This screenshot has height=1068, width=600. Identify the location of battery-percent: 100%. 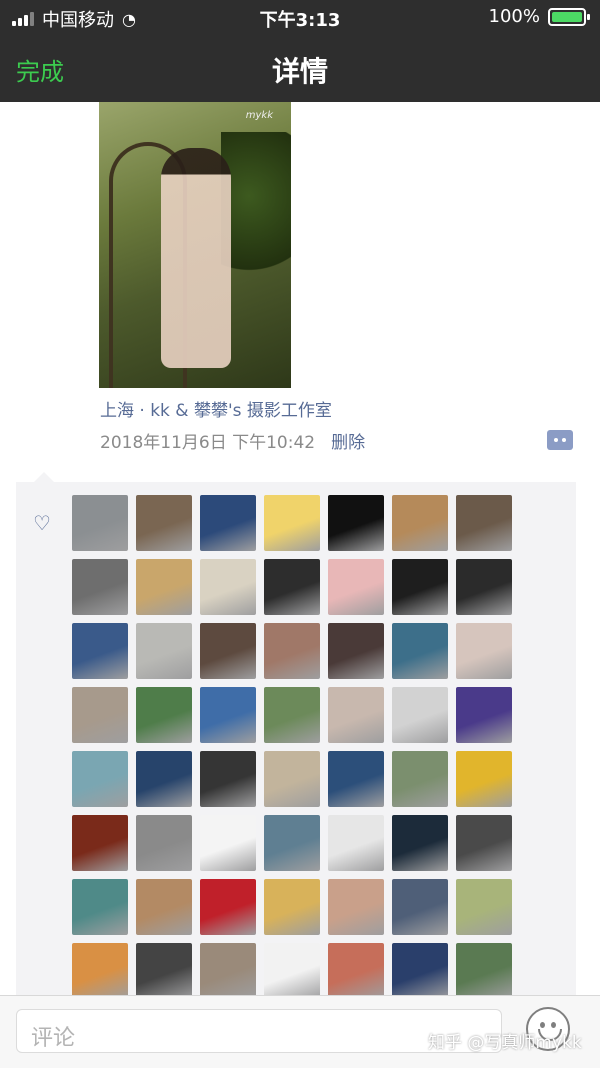
(514, 16).